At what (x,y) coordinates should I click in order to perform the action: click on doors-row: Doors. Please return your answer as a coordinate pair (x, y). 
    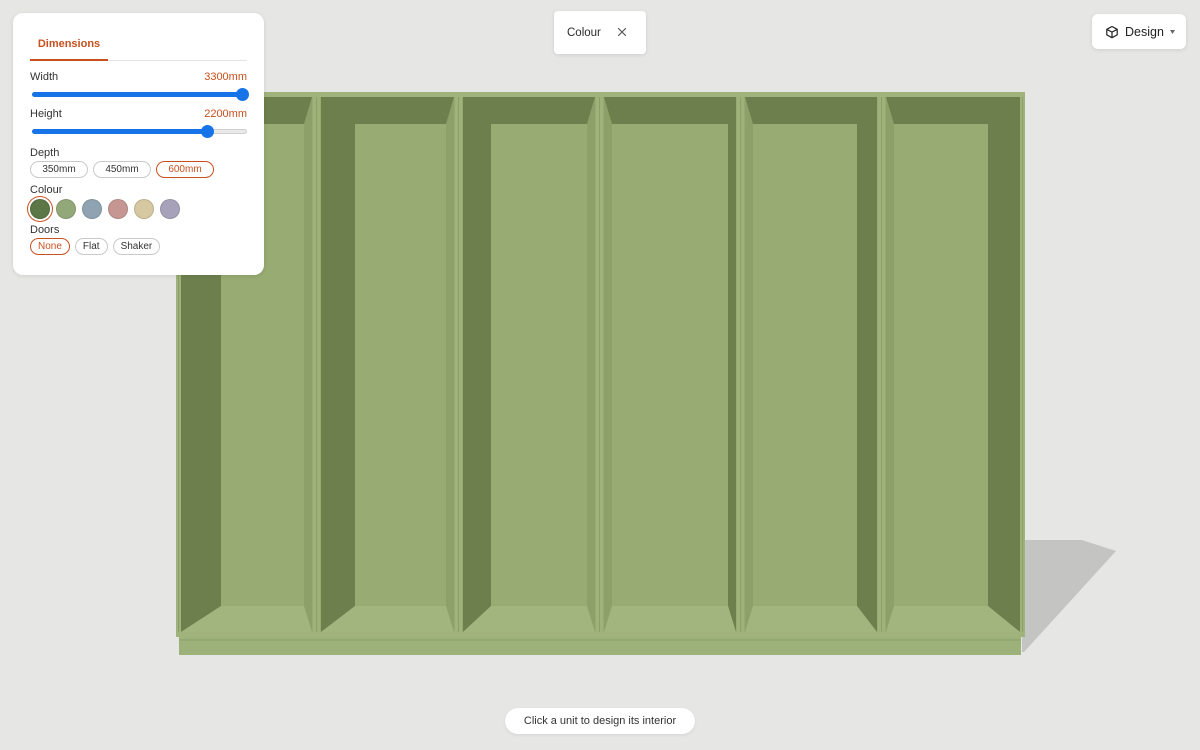
    Looking at the image, I should click on (138, 230).